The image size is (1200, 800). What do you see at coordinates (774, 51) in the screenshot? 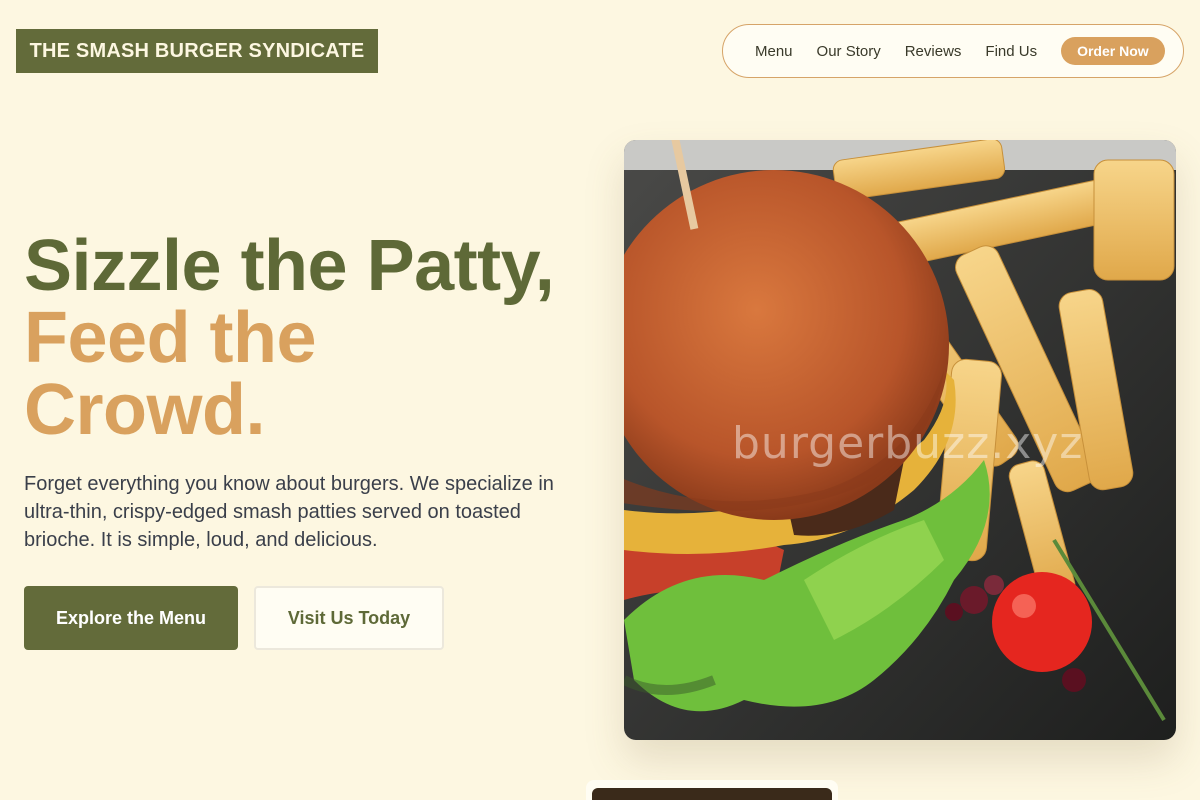
I see `nav-link-menu: Menu` at bounding box center [774, 51].